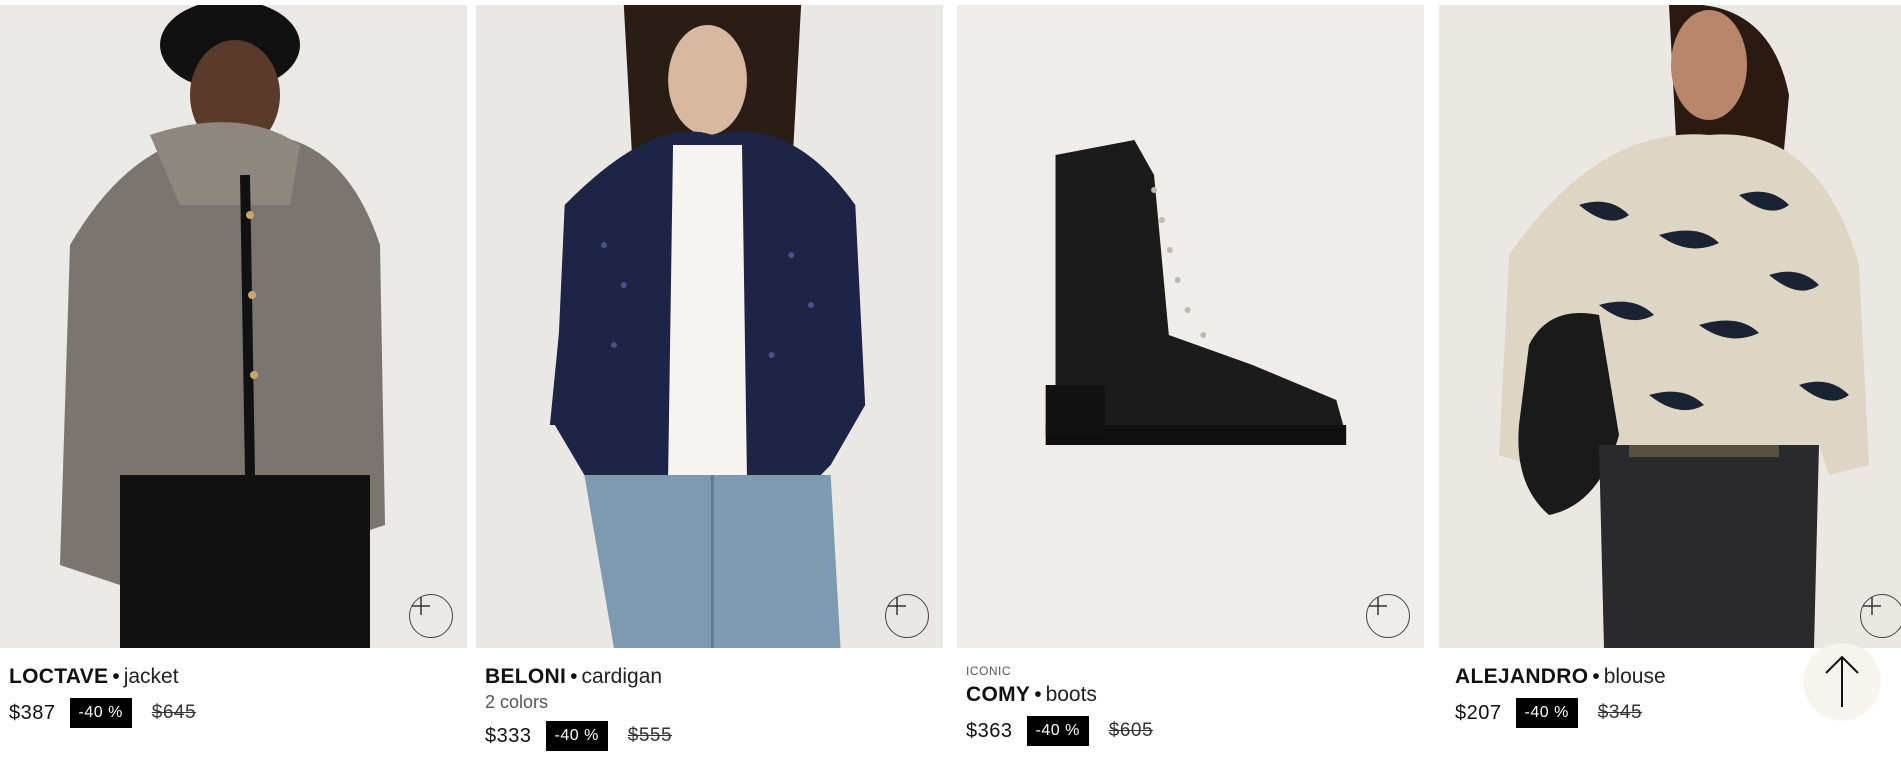 The width and height of the screenshot is (1901, 760). I want to click on product-info: ICONIC COMY • boots $363 -40 % $605, so click(1190, 697).